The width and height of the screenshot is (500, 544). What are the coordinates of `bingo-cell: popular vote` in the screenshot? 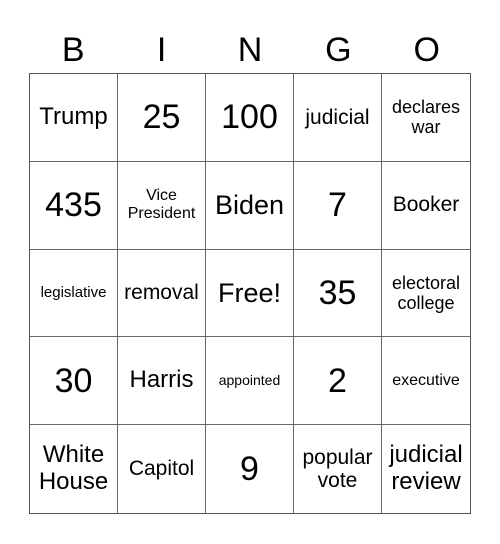 It's located at (338, 469).